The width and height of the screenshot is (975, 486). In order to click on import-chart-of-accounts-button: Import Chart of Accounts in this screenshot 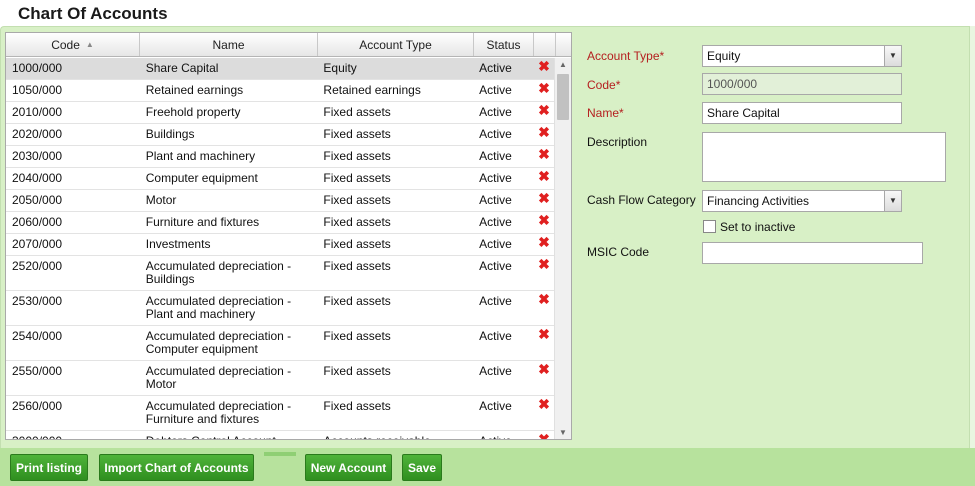, I will do `click(176, 467)`.